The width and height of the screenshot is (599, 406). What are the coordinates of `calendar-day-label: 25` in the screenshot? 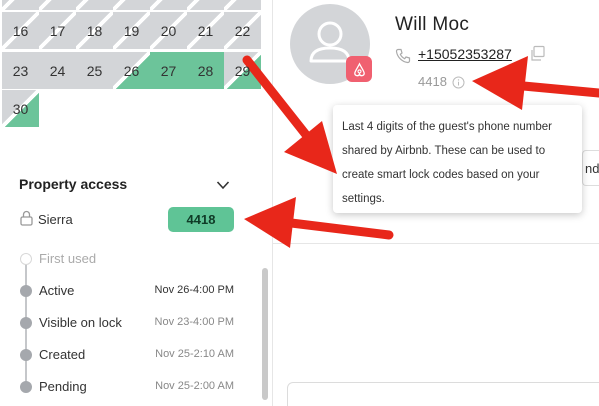 It's located at (94, 70).